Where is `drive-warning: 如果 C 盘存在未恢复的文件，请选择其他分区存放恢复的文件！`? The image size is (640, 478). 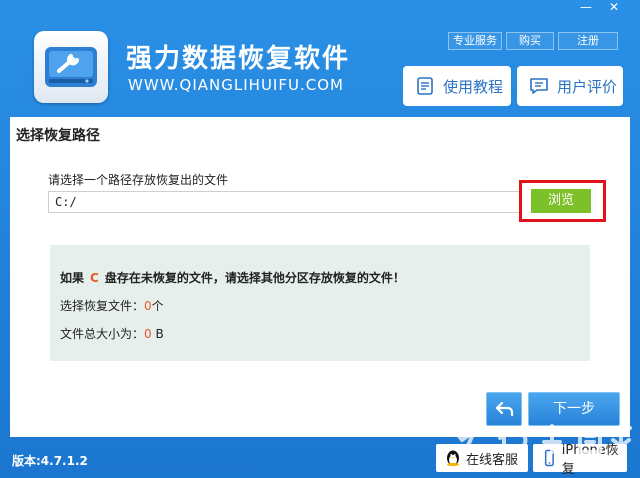 drive-warning: 如果 C 盘存在未恢复的文件，请选择其他分区存放恢复的文件！ is located at coordinates (232, 277).